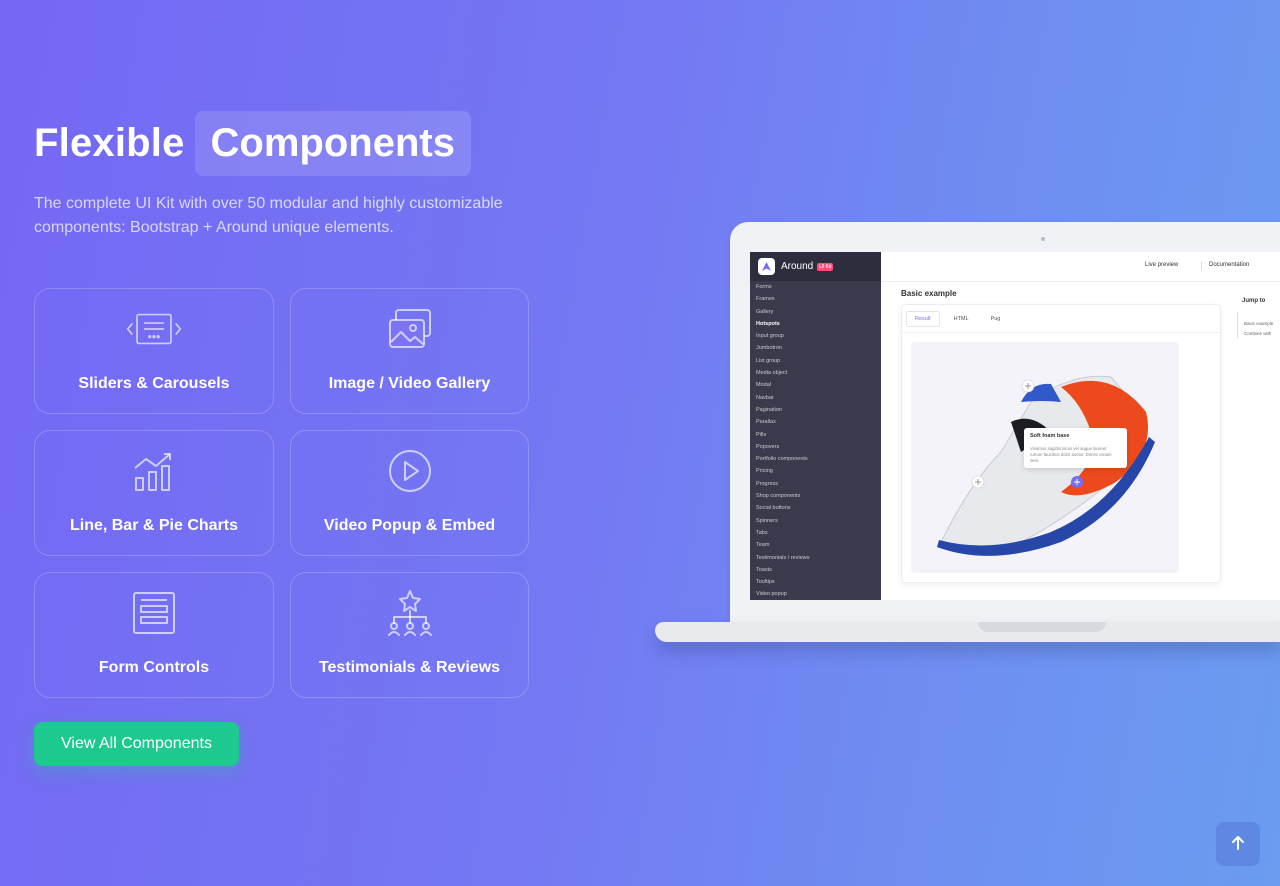 This screenshot has width=1280, height=886. What do you see at coordinates (1061, 319) in the screenshot?
I see `example-tabs: Result HTML Pug` at bounding box center [1061, 319].